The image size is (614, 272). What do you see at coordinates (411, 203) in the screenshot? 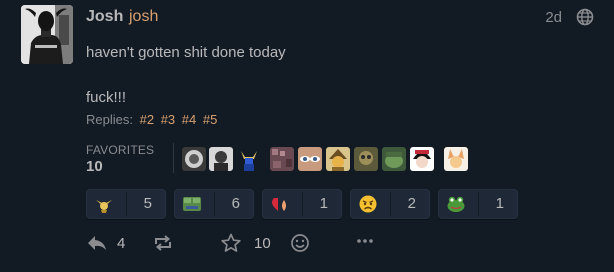
I see `reaction-count: 2` at bounding box center [411, 203].